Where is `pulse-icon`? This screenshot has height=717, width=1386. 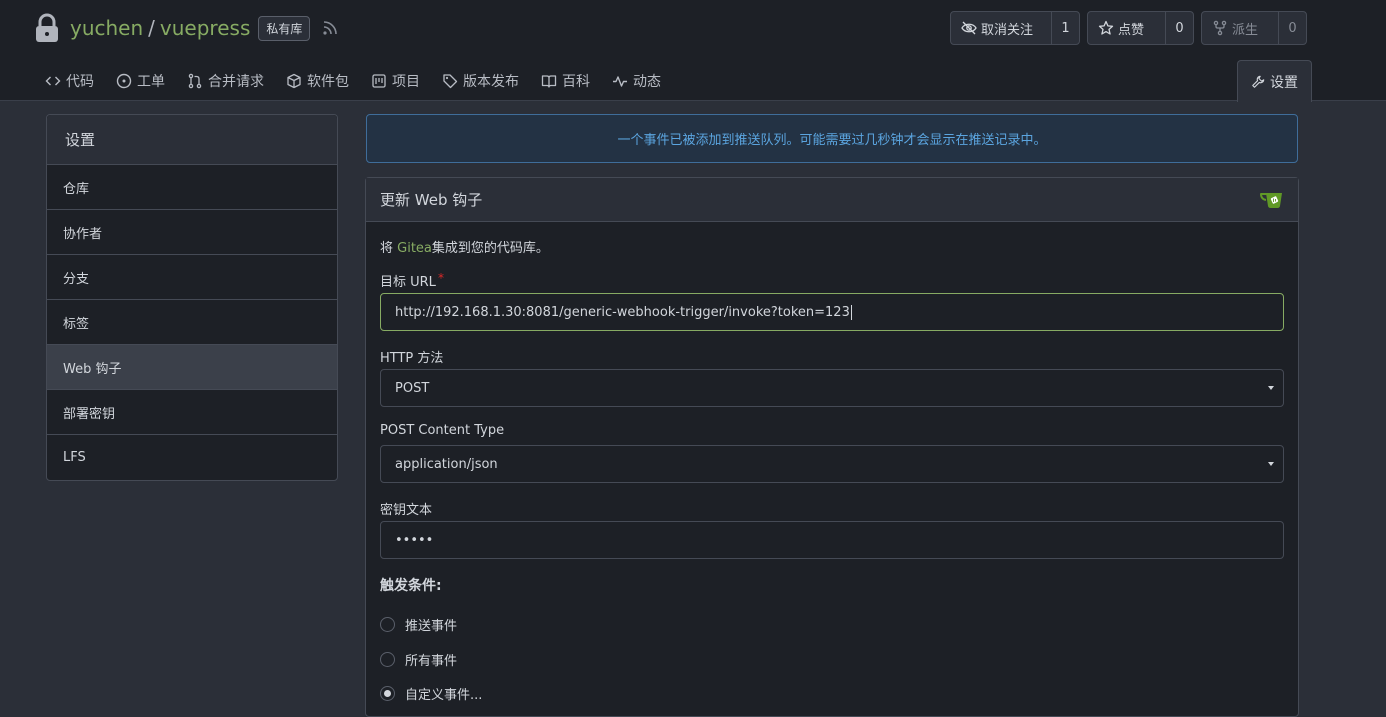 pulse-icon is located at coordinates (620, 81).